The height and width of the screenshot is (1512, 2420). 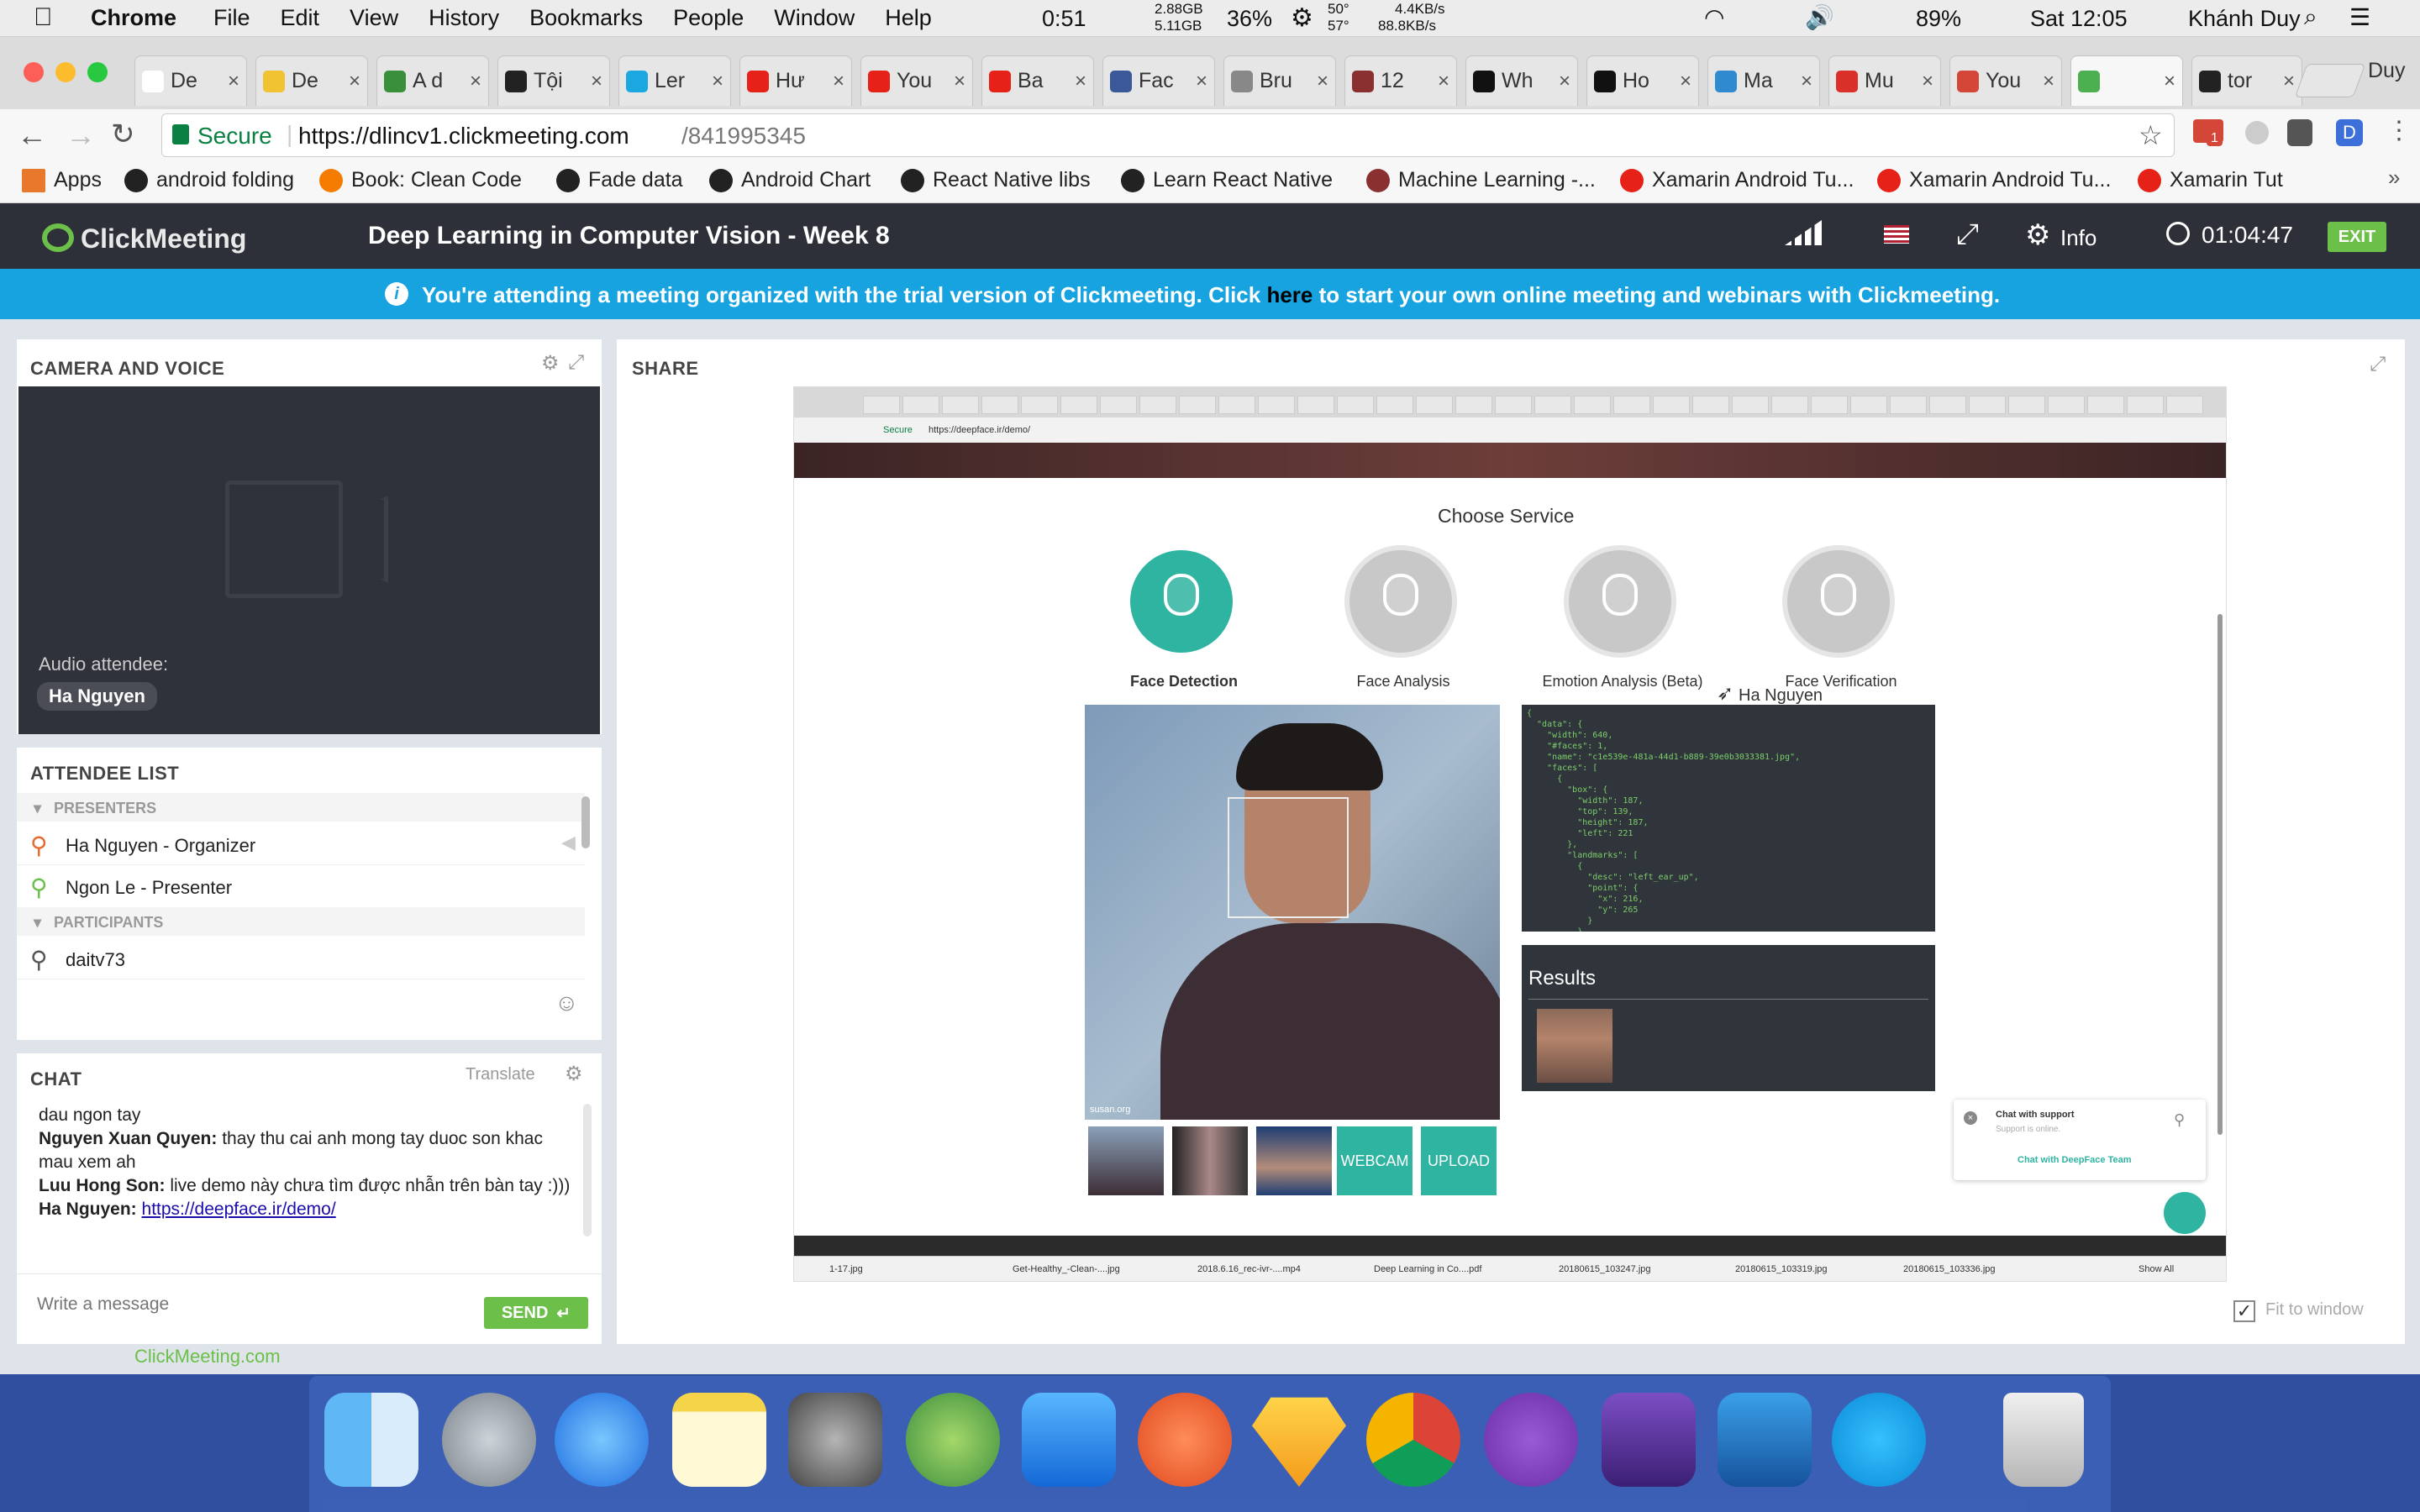 What do you see at coordinates (996, 180) in the screenshot?
I see `bookmark-item: React Native libs` at bounding box center [996, 180].